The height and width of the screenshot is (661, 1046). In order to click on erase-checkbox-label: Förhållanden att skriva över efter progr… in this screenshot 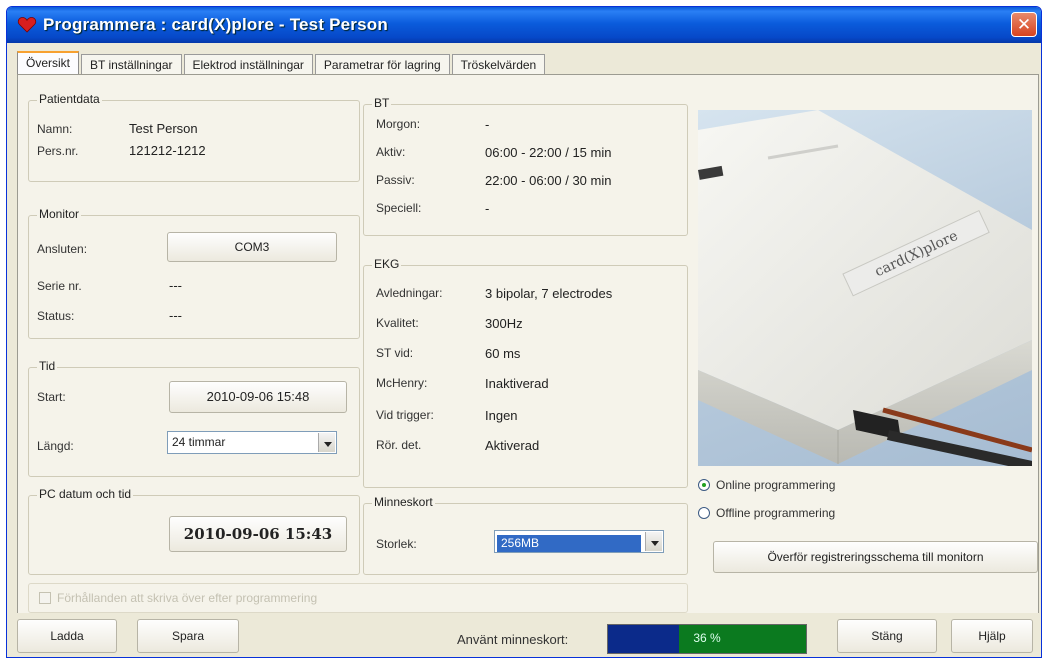, I will do `click(187, 598)`.